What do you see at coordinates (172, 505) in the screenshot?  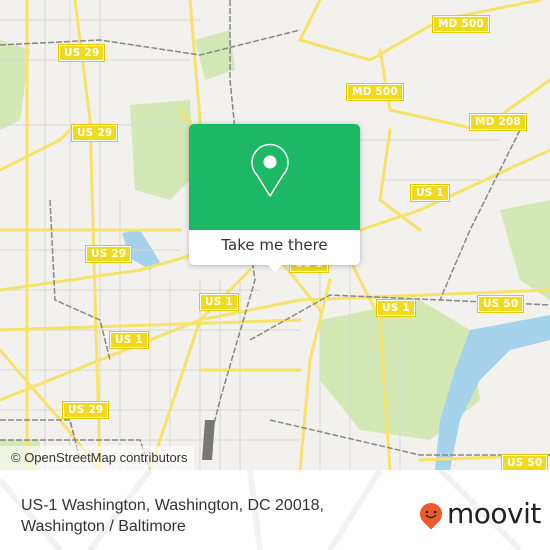 I see `address-line-1: US-1 Washington, Washington, DC 20018,` at bounding box center [172, 505].